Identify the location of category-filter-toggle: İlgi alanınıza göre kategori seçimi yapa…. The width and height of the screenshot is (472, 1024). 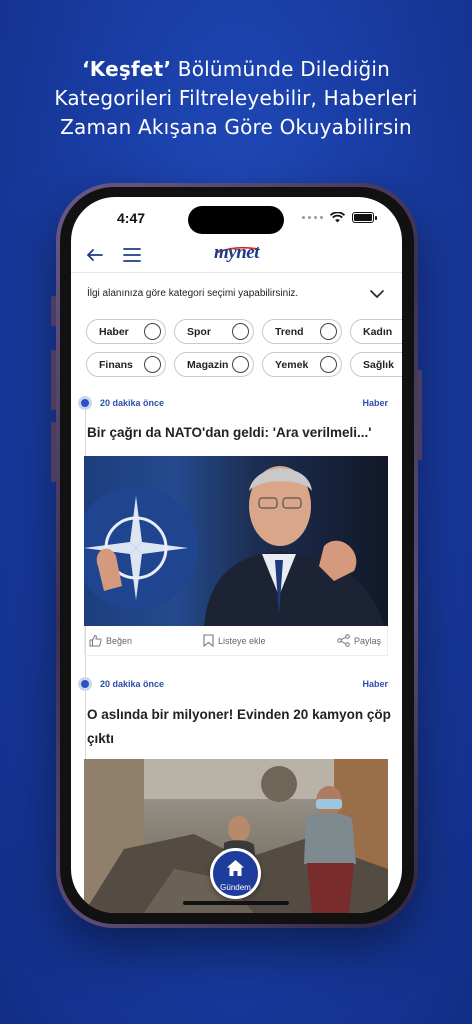
(236, 295).